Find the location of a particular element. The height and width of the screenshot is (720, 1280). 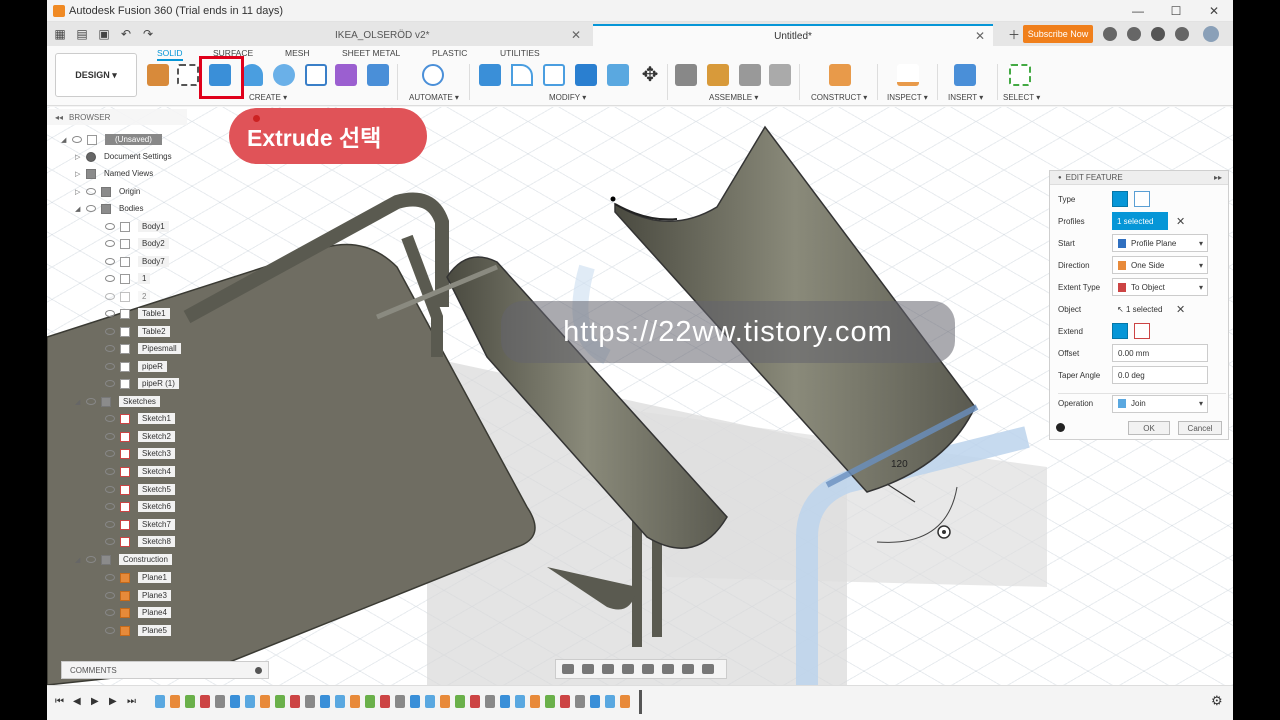

subscribe-button: Subscribe Now is located at coordinates (1058, 34).